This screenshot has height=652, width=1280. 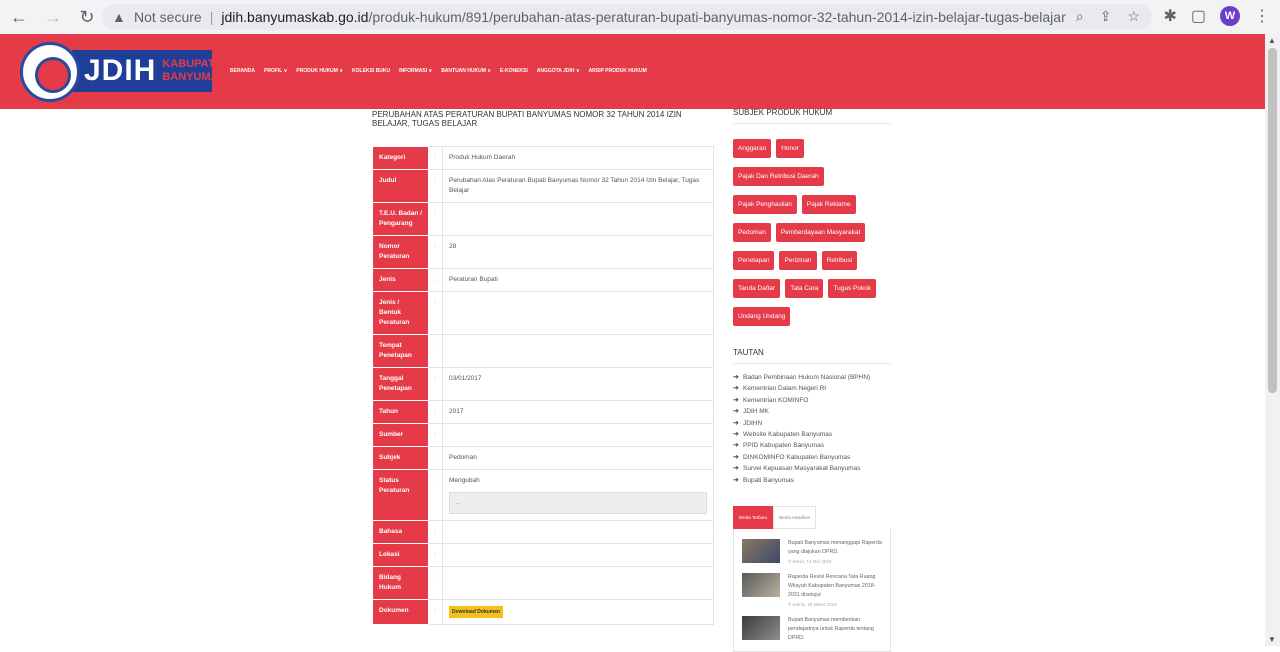 I want to click on tag-undang-undang: Undang Undang, so click(x=762, y=316).